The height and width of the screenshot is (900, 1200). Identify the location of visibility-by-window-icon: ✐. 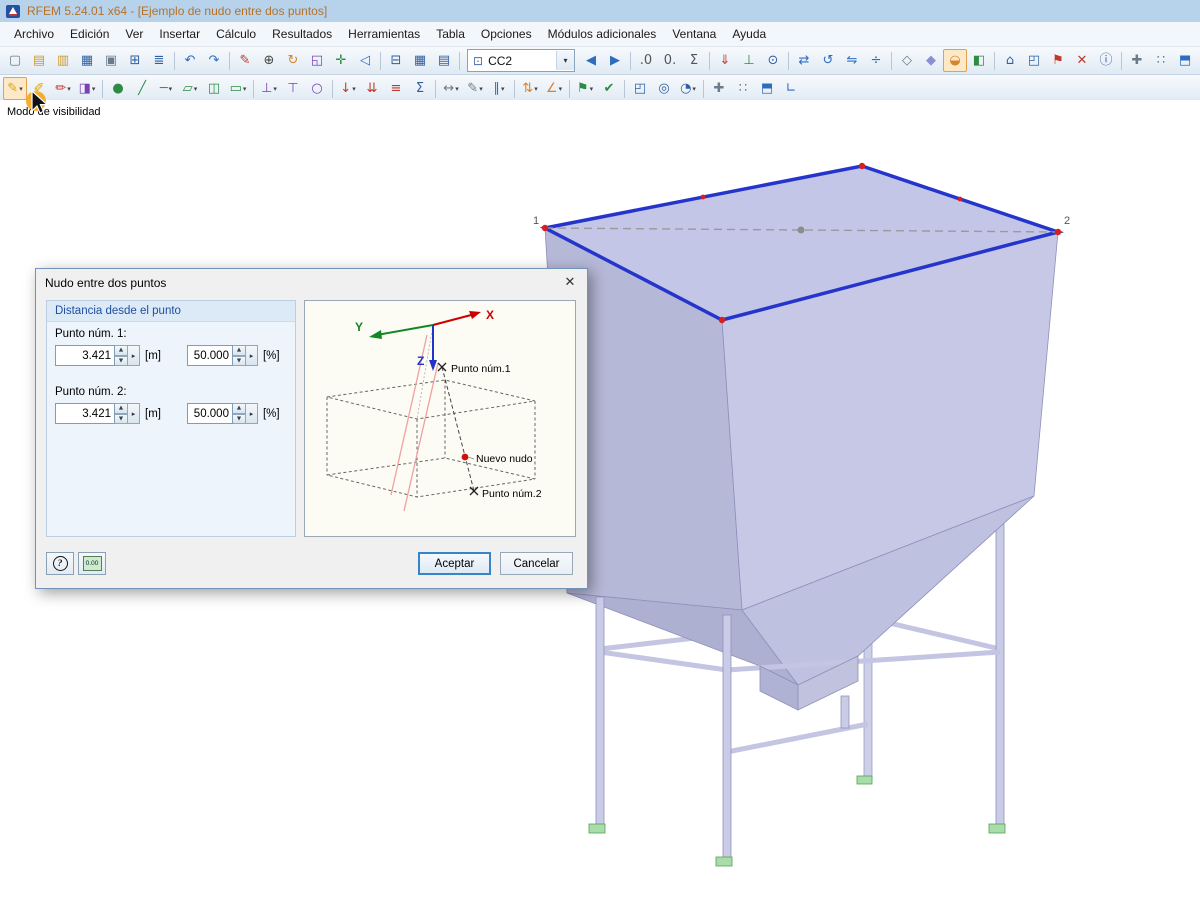
(39, 88).